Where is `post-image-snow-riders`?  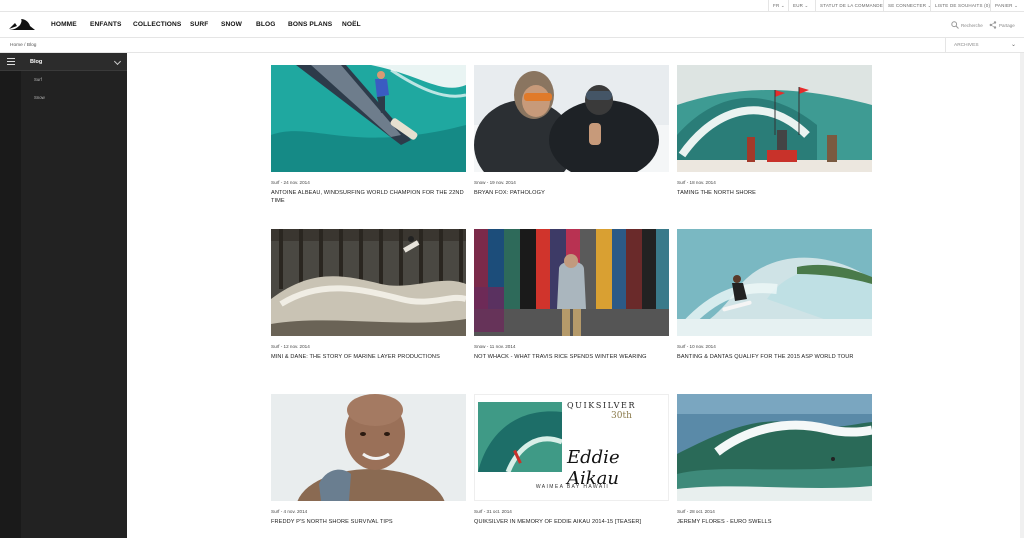
post-image-snow-riders is located at coordinates (571, 118).